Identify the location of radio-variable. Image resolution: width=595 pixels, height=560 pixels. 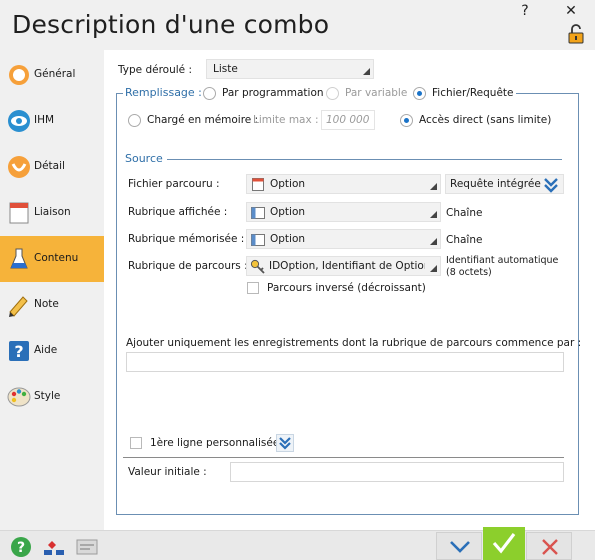
(332, 93).